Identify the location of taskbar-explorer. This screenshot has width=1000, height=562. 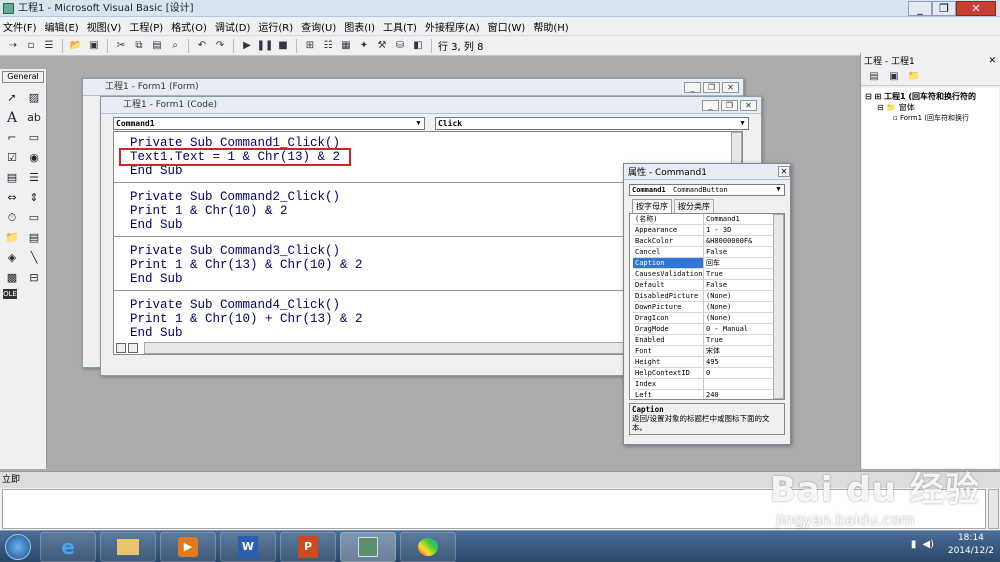
(128, 546).